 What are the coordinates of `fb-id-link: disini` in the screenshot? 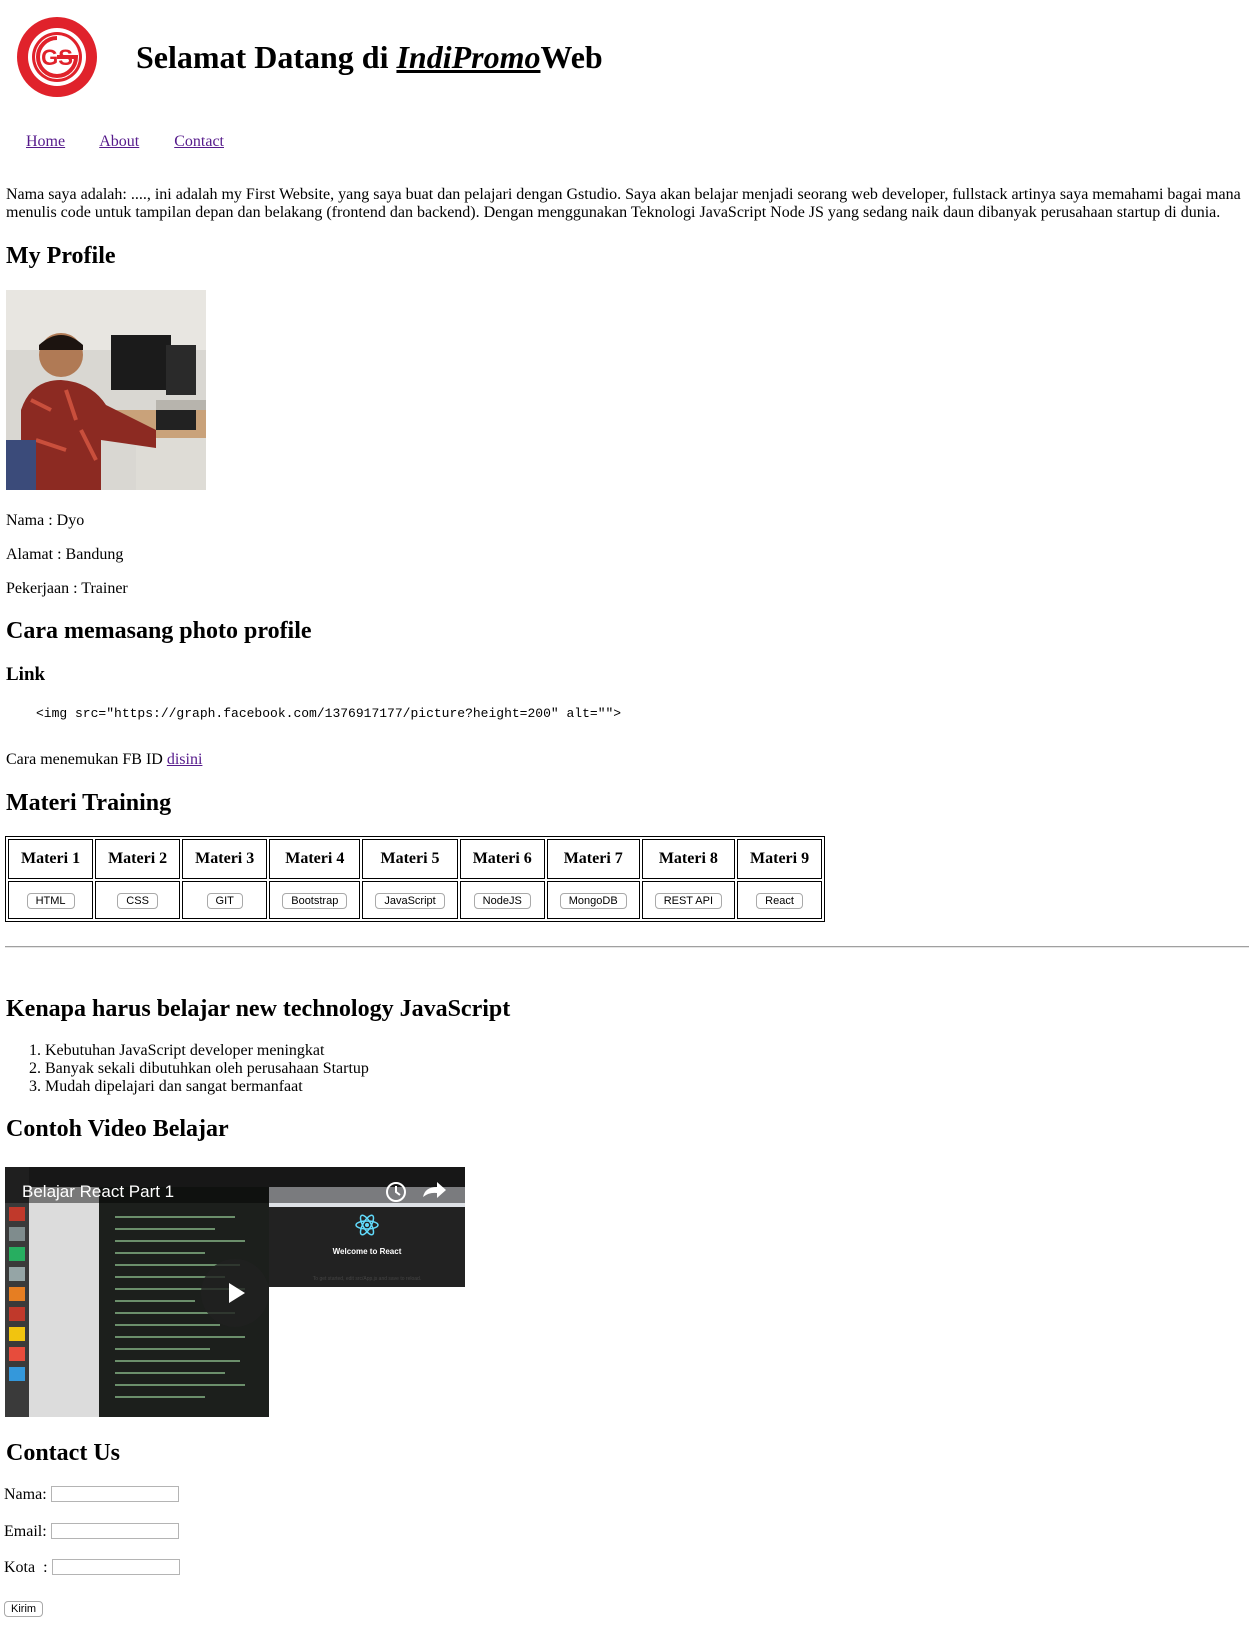 It's located at (185, 759).